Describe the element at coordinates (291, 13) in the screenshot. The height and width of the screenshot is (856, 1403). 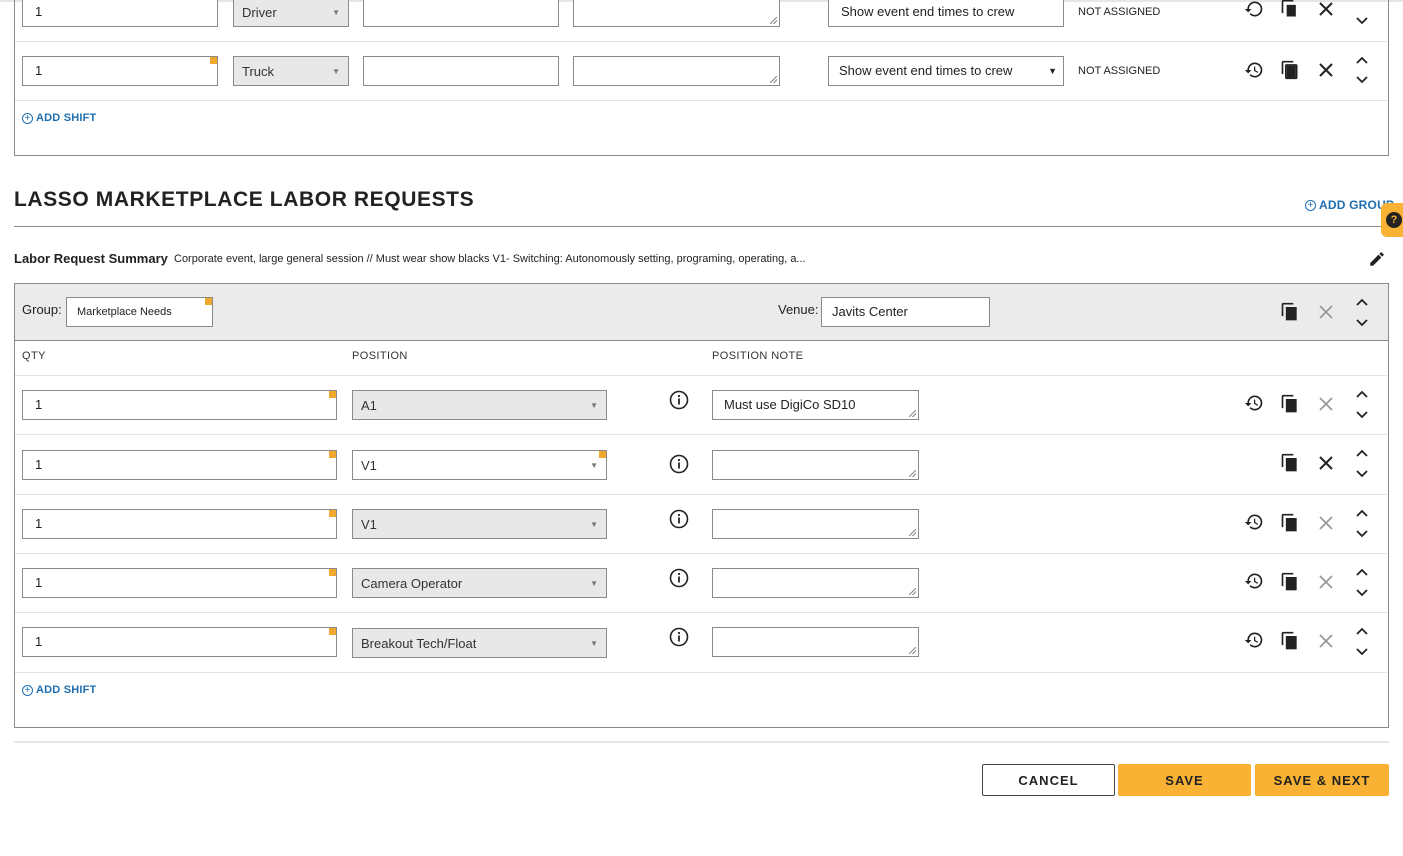
I see `position-select: Driver ▼` at that location.